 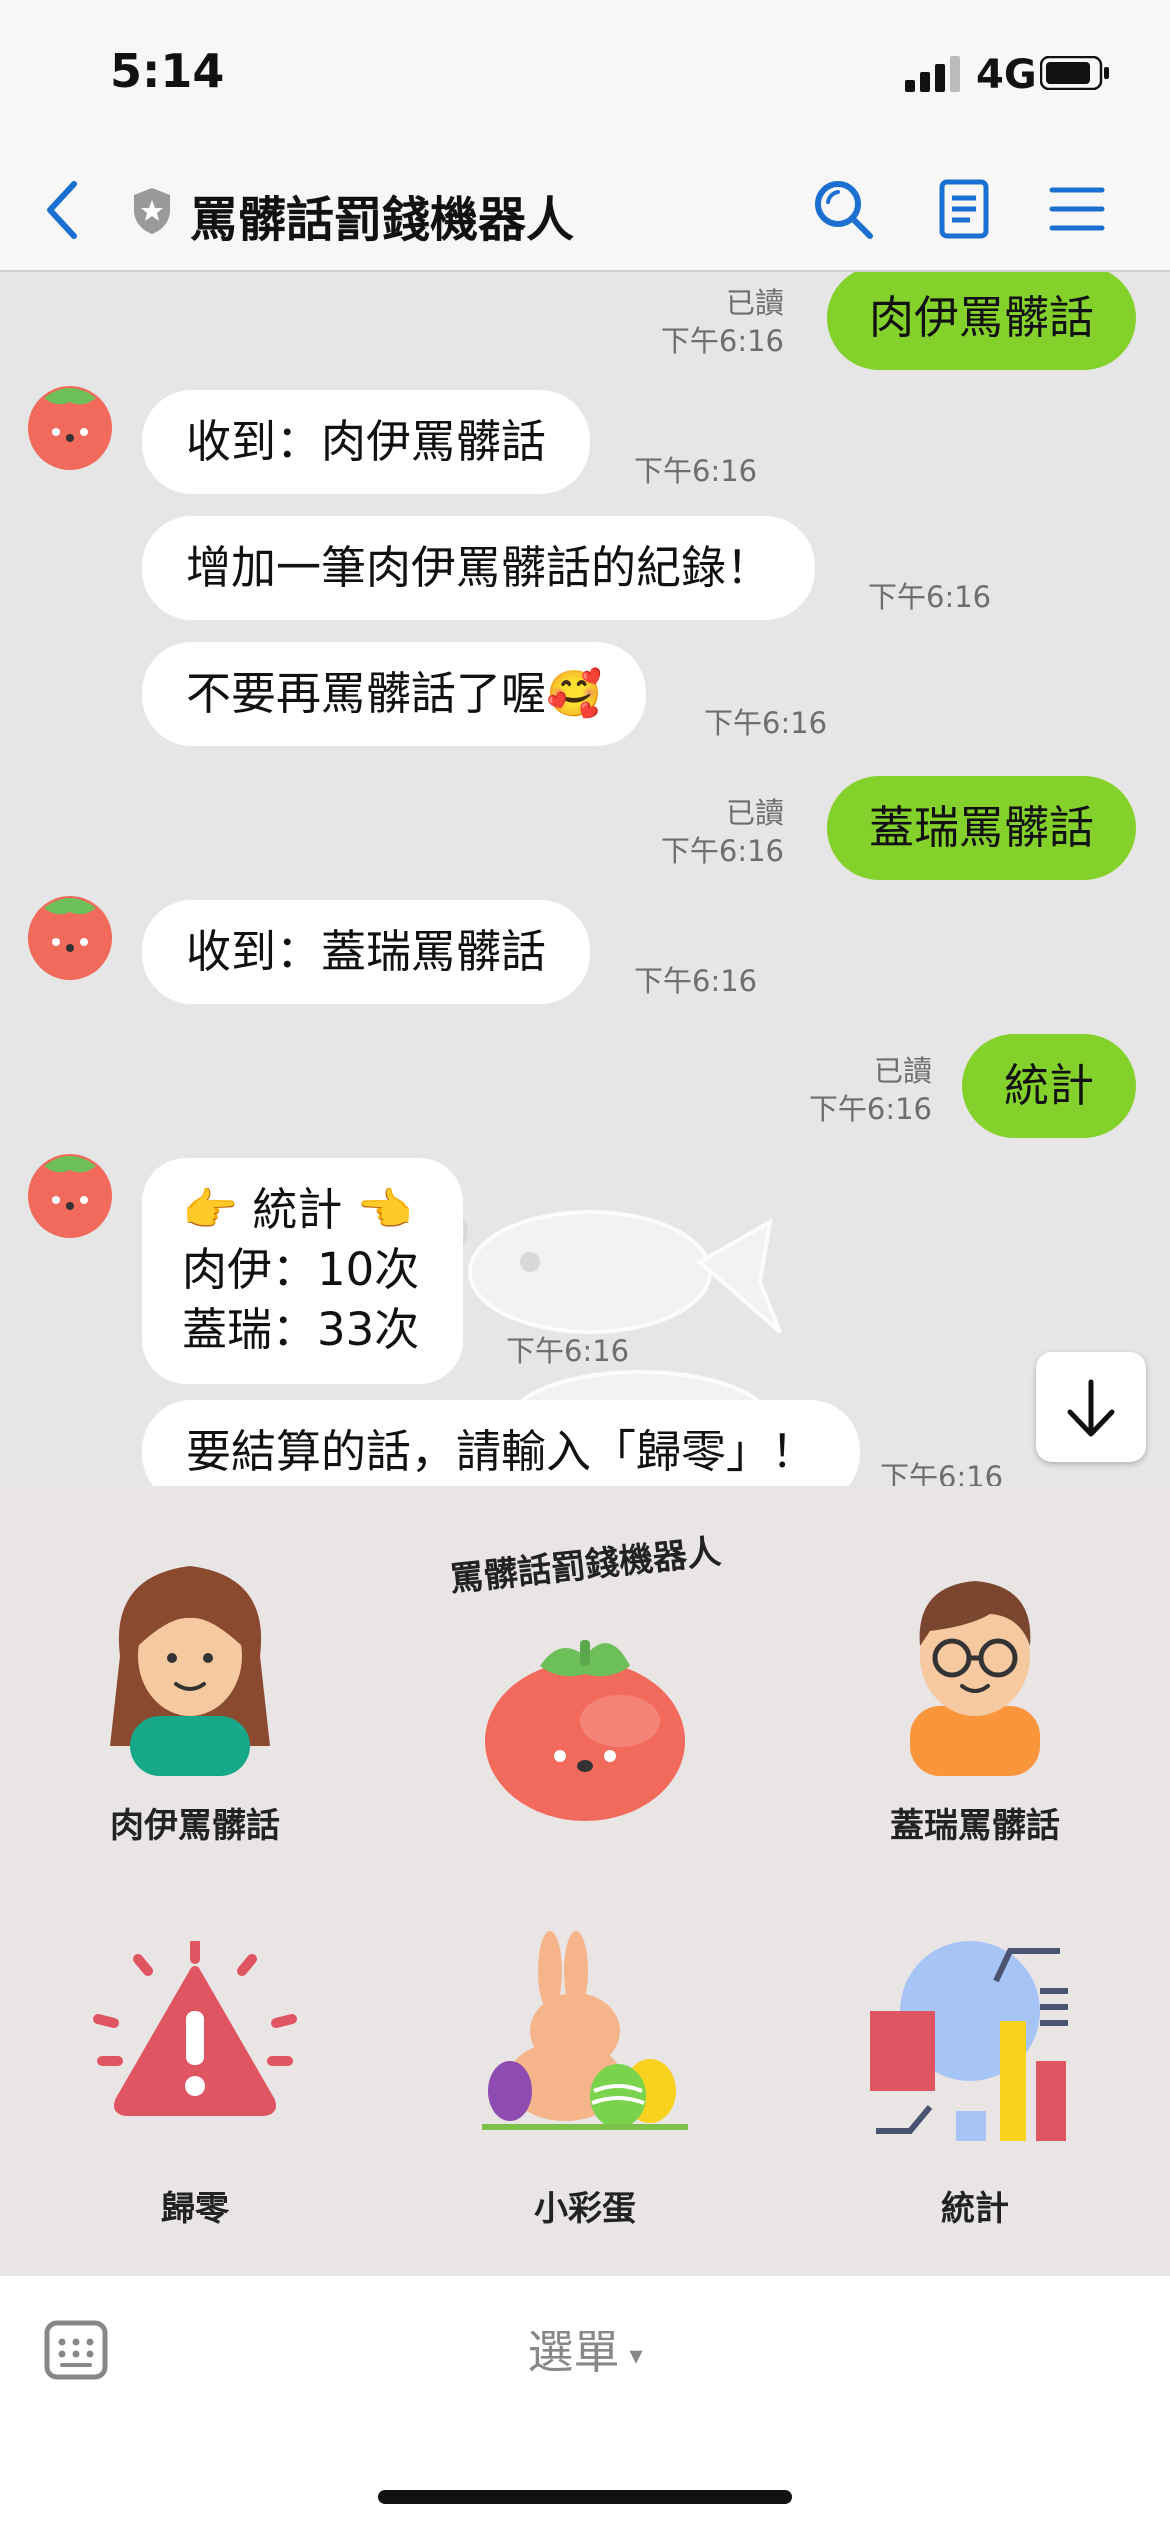 I want to click on chat-header: 罵髒話罰錢機器人, so click(x=585, y=211).